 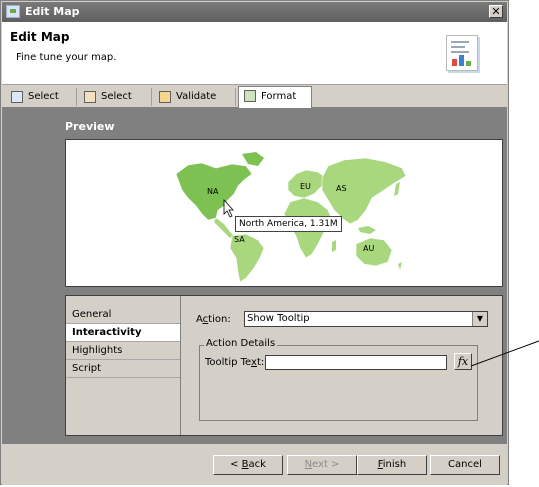 I want to click on cancel-button: Cancel, so click(x=465, y=465).